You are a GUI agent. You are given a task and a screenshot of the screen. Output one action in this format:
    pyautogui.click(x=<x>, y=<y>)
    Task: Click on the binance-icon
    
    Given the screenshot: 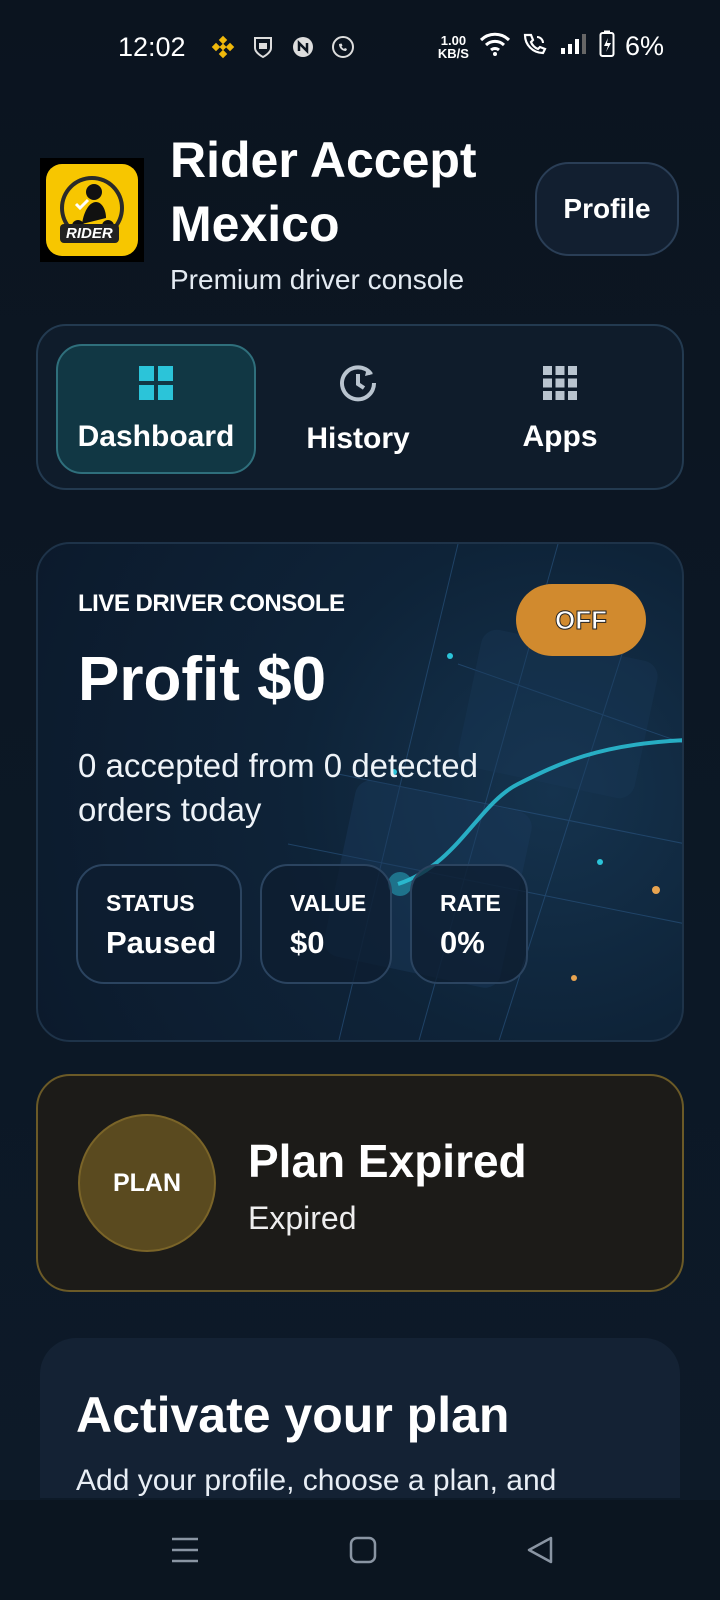 What is the action you would take?
    pyautogui.click(x=223, y=47)
    